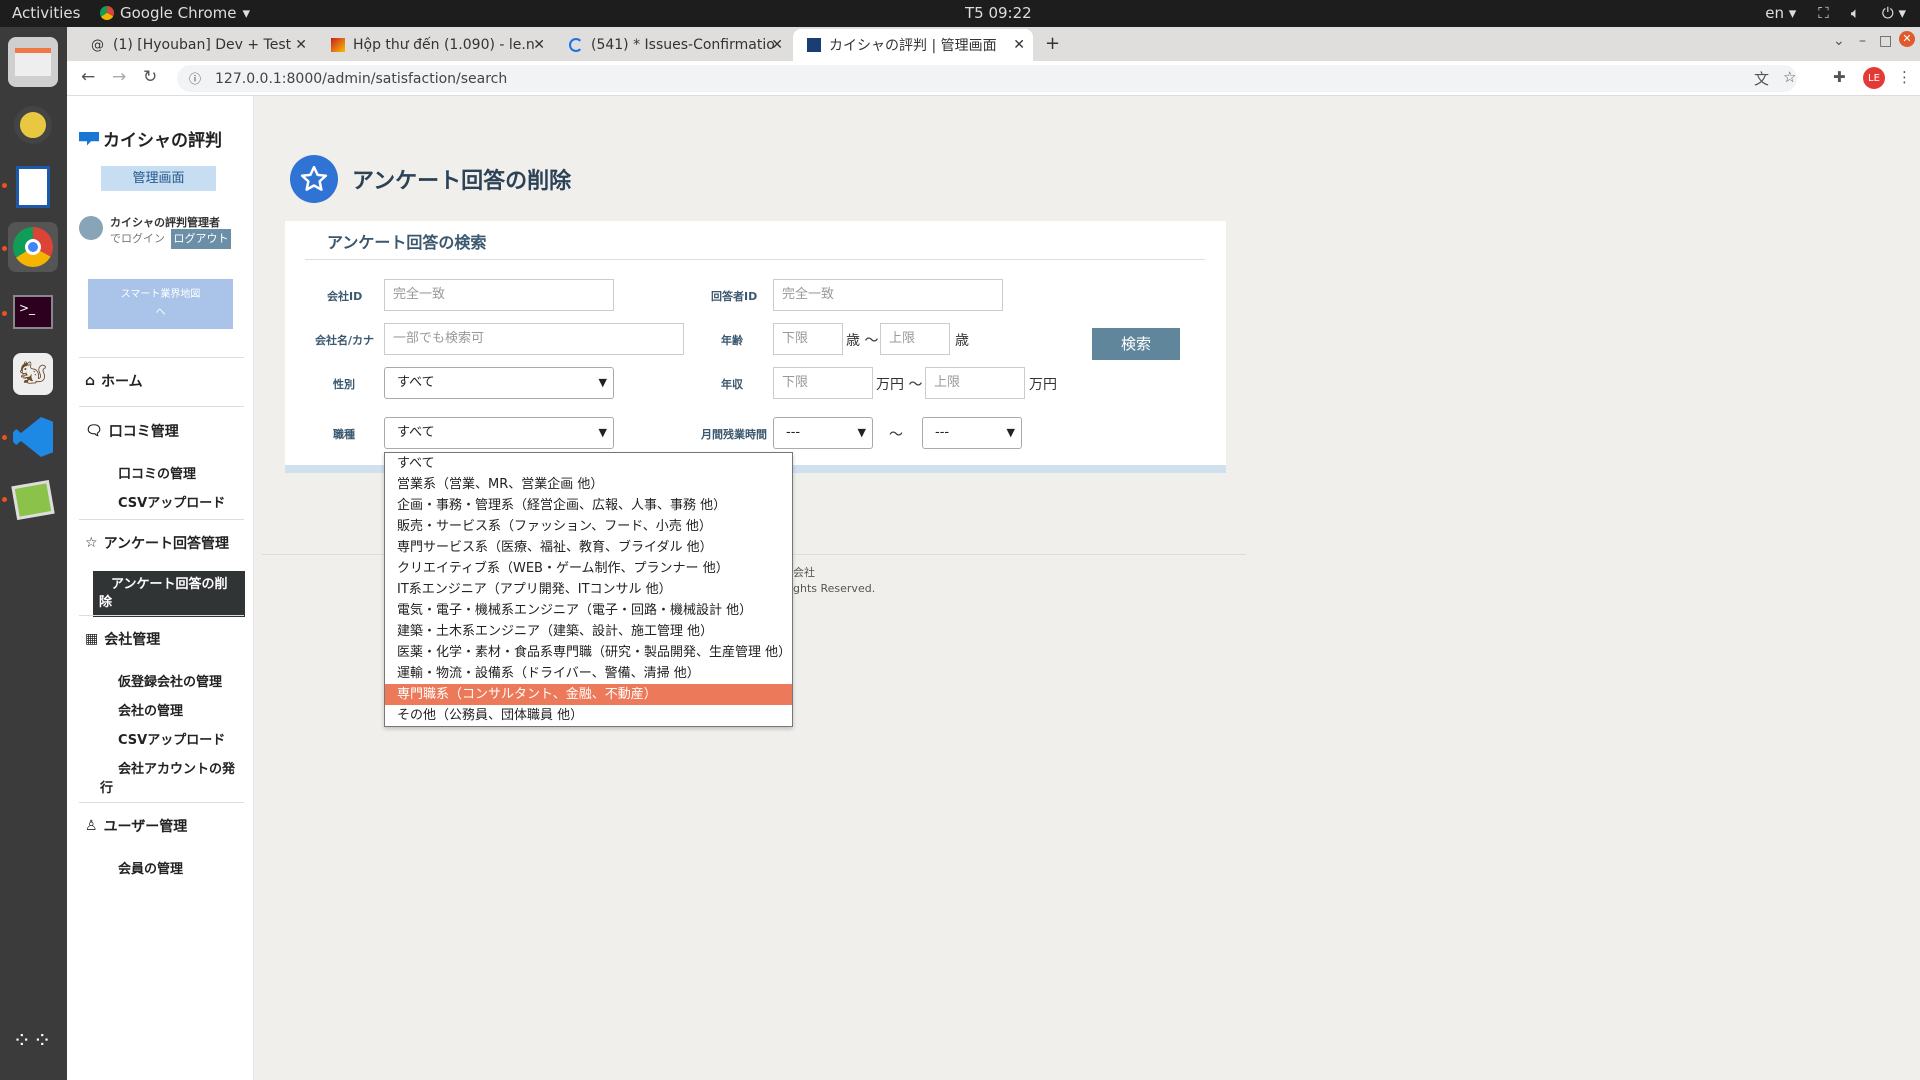 The image size is (1920, 1080). Describe the element at coordinates (588, 547) in the screenshot. I see `dropdown-option: 専門サービス系（医療、福祉、教育、ブライダル 他）` at that location.